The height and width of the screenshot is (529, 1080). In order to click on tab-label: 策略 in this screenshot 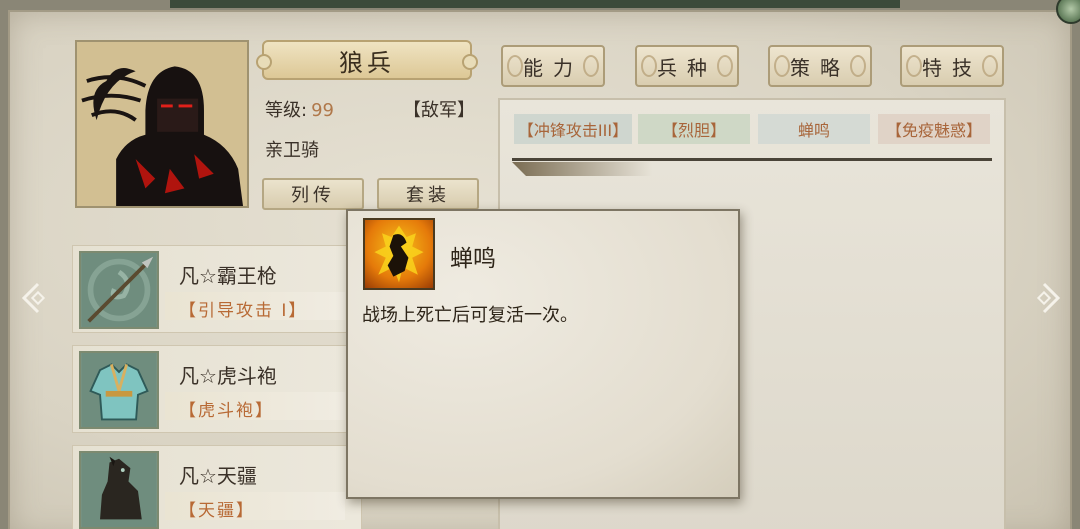, I will do `click(820, 67)`.